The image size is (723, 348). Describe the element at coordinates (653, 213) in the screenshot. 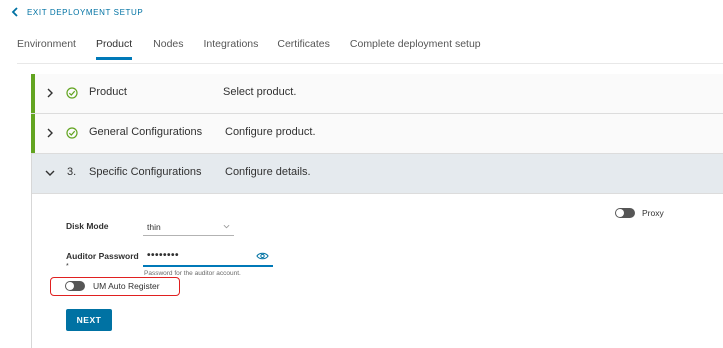

I see `proxy-label: Proxy` at that location.